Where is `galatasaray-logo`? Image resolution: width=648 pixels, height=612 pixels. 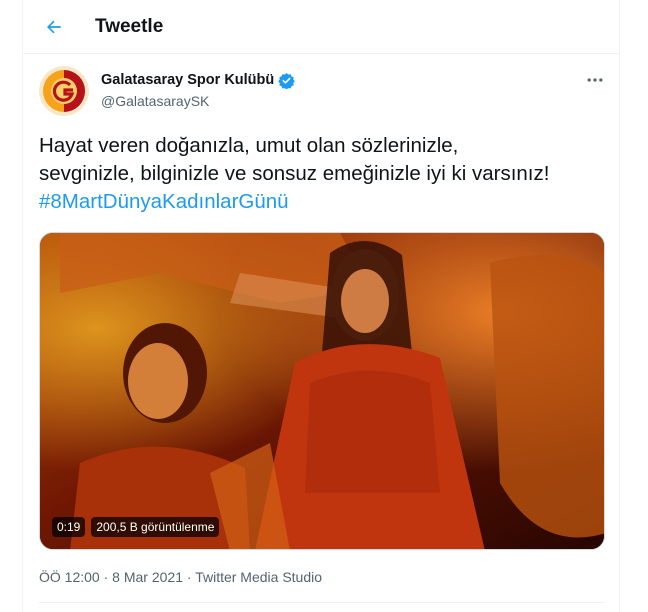 galatasaray-logo is located at coordinates (64, 91).